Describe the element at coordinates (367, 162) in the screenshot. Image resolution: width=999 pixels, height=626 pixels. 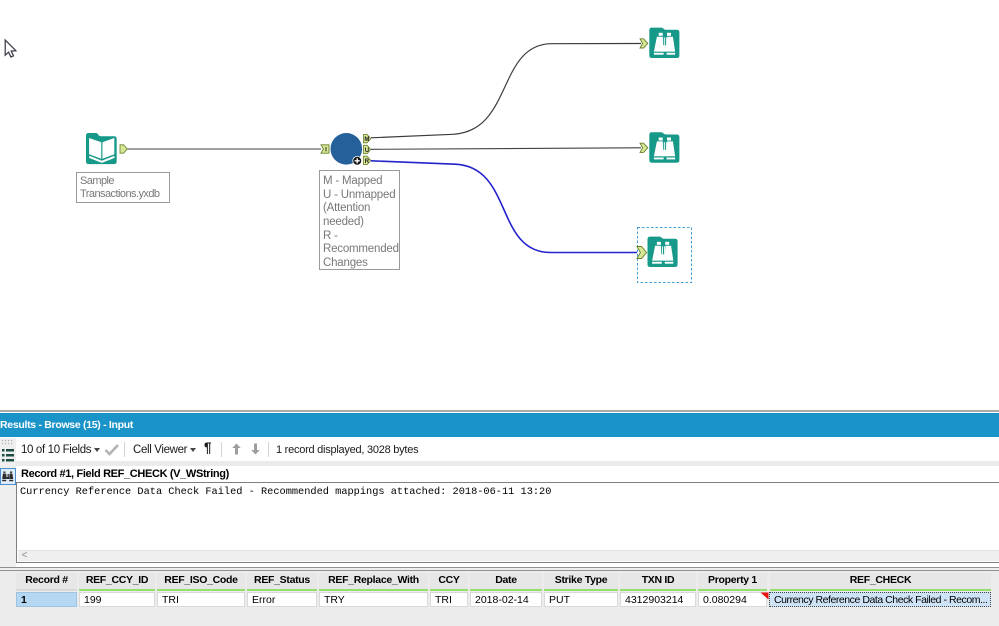
I see `svg-text: R` at that location.